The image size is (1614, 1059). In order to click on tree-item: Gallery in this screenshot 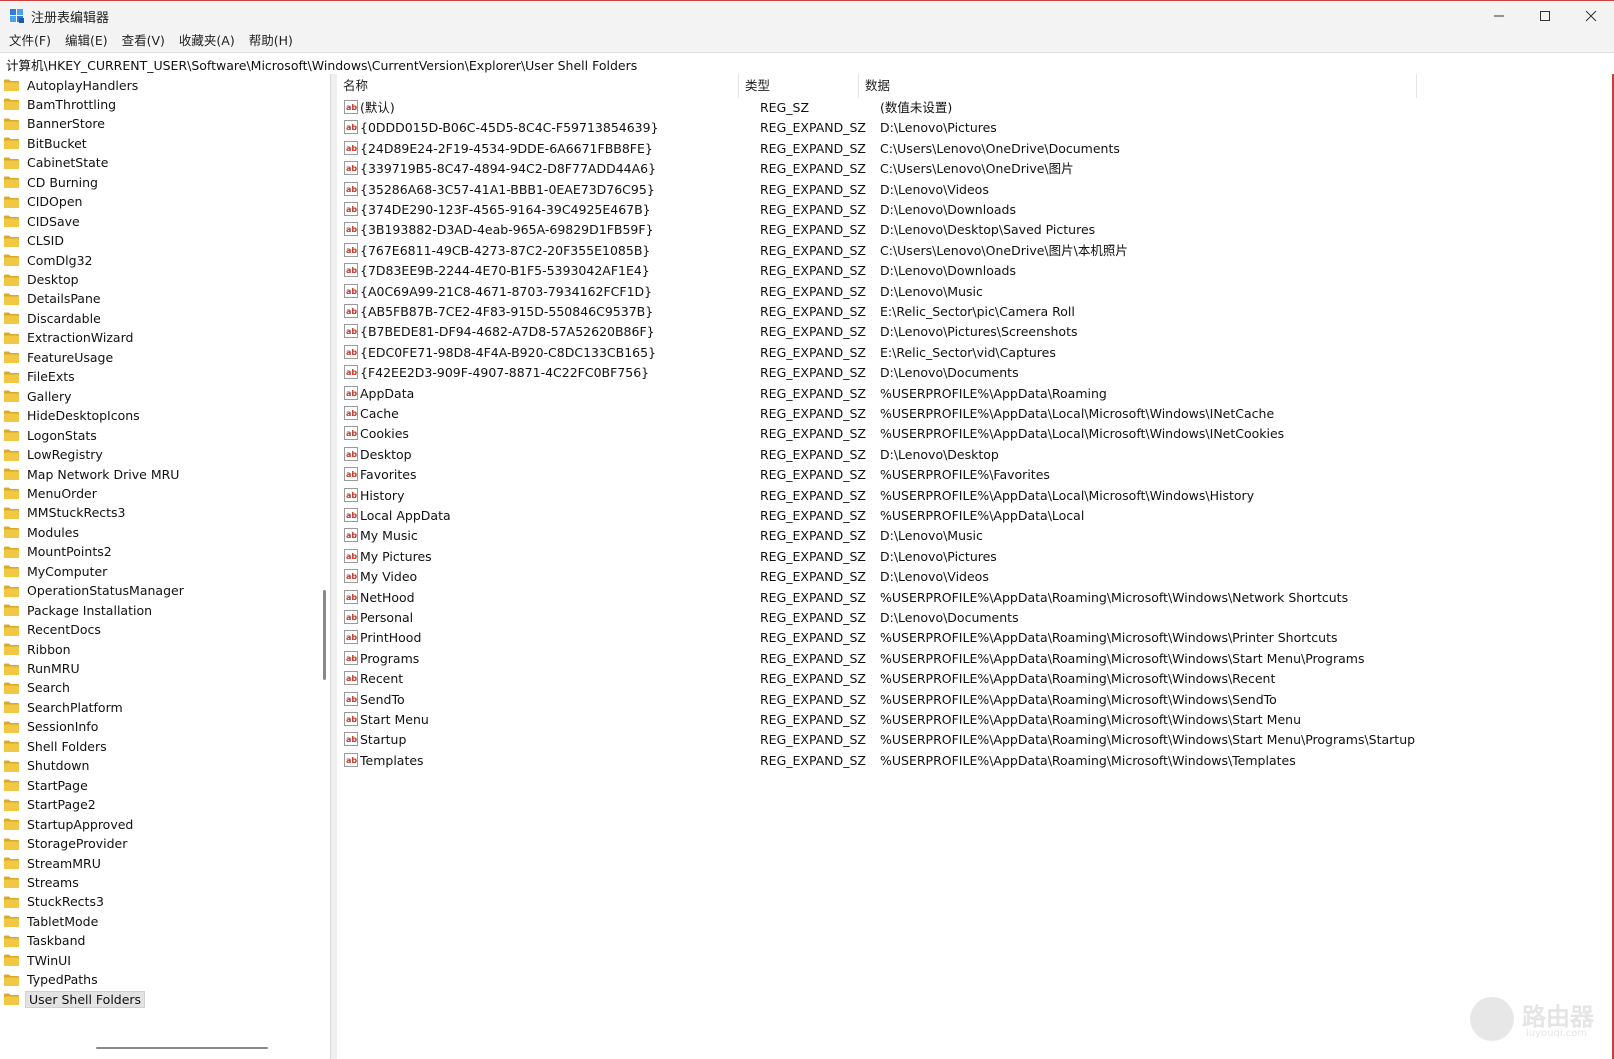, I will do `click(37, 396)`.